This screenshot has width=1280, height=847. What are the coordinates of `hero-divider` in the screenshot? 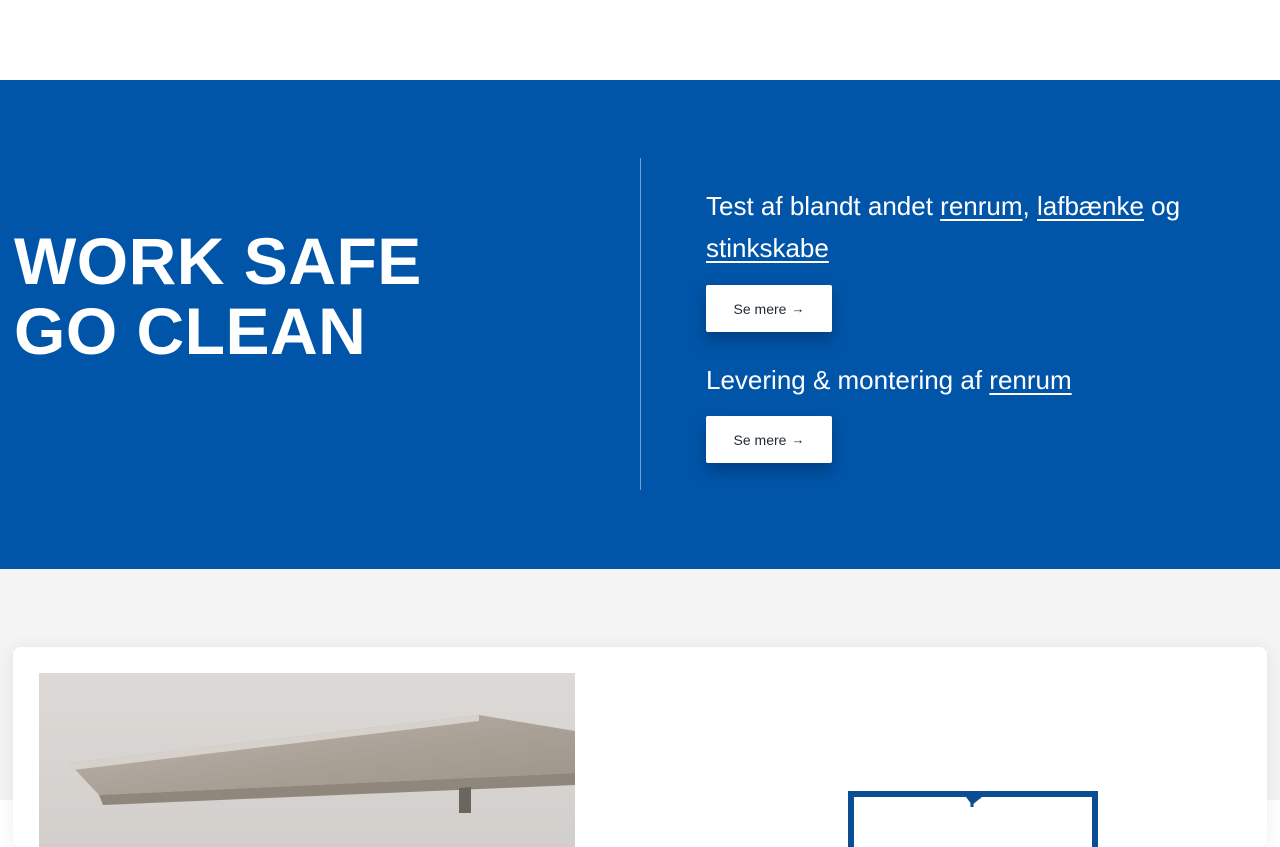 It's located at (640, 324).